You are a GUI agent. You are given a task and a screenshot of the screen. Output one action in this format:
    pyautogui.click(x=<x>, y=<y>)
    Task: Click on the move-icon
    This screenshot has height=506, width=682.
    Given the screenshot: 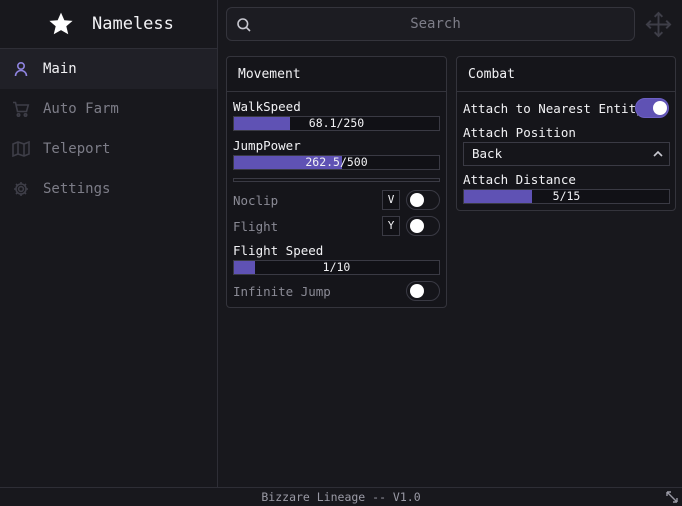 What is the action you would take?
    pyautogui.click(x=658, y=24)
    